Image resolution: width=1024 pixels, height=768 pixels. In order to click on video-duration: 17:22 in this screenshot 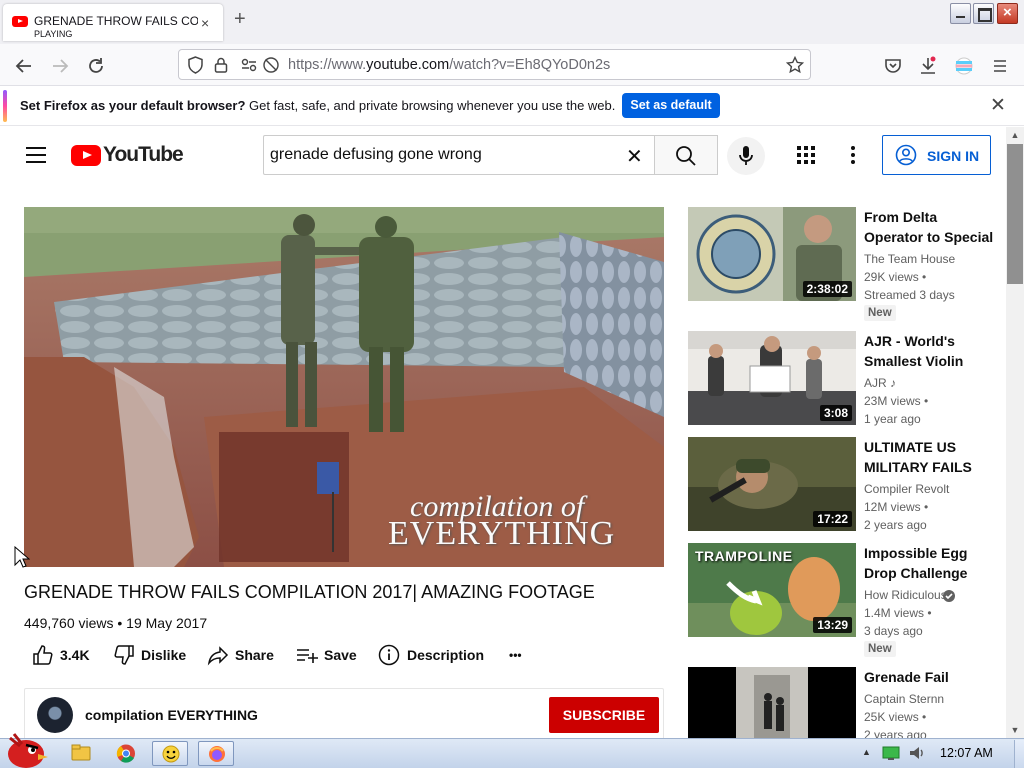, I will do `click(832, 519)`.